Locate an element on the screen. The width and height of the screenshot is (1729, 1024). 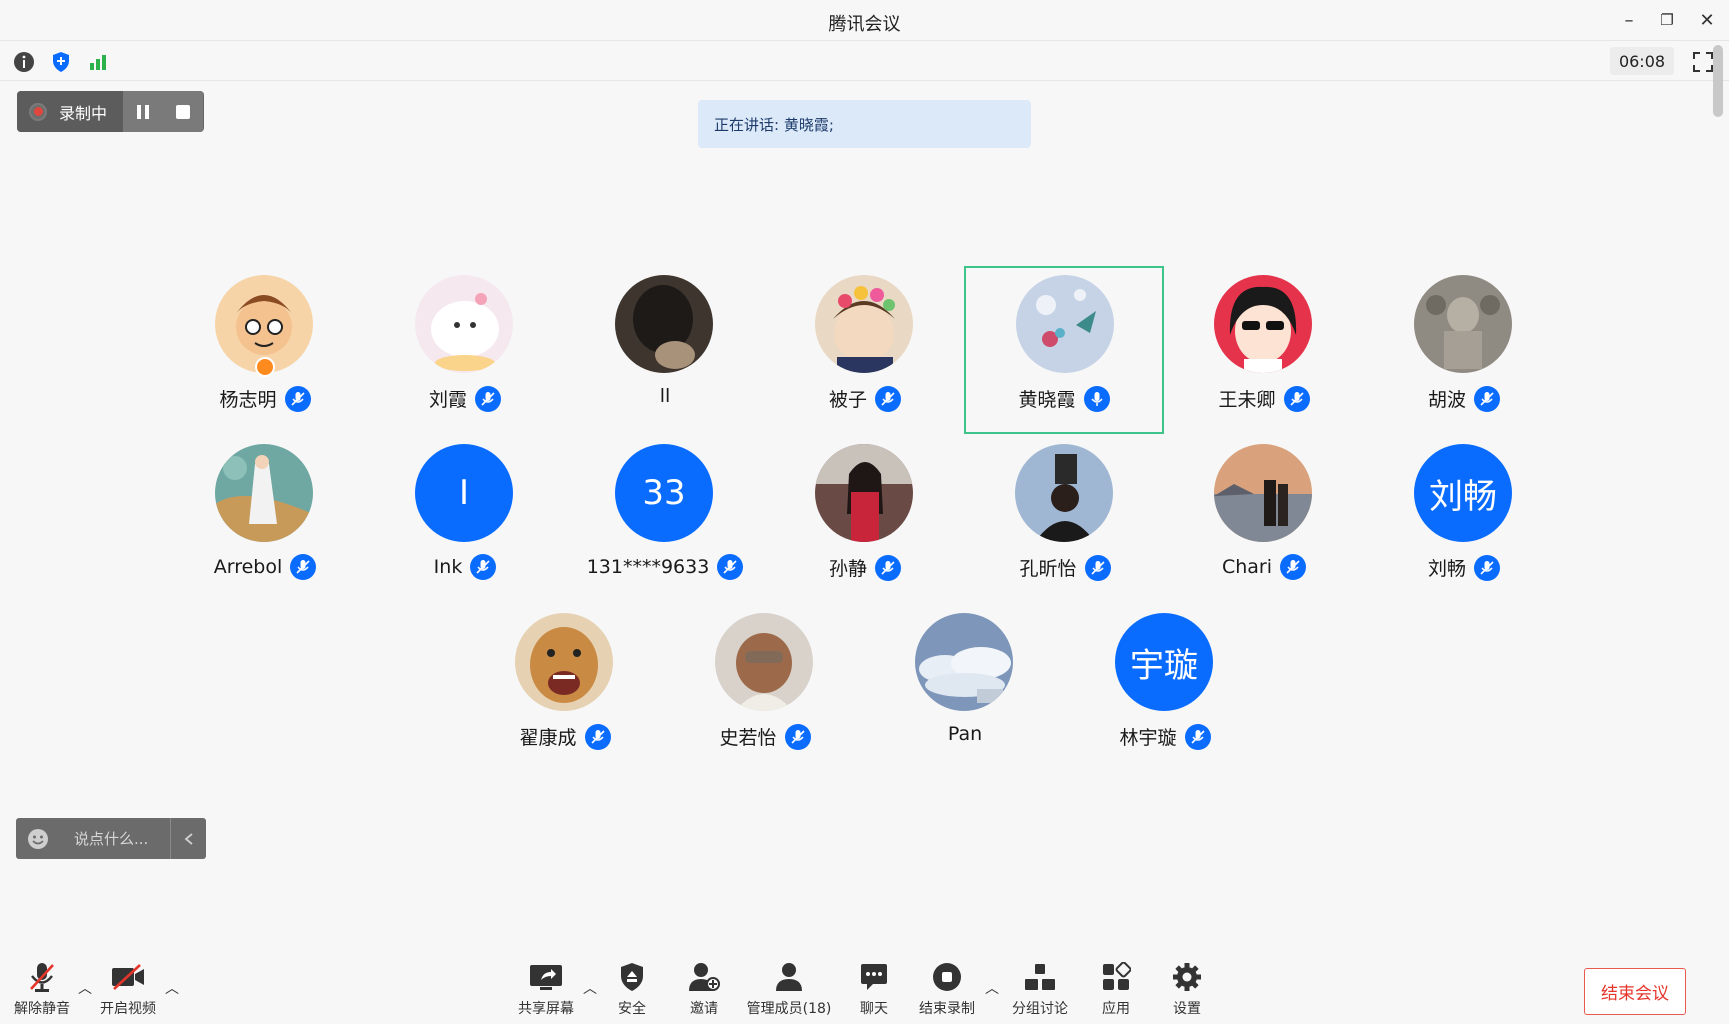
end-recording-label: 结束录制 is located at coordinates (947, 1009).